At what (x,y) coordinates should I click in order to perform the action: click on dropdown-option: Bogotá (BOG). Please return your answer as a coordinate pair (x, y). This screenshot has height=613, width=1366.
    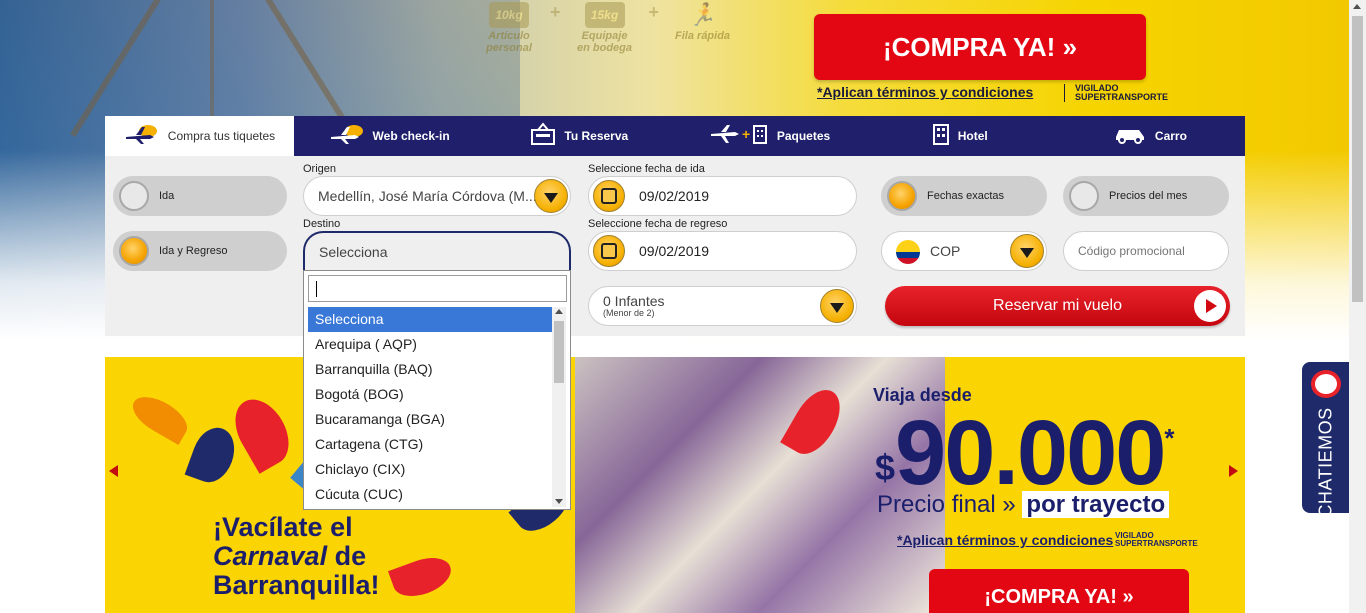
    Looking at the image, I should click on (430, 394).